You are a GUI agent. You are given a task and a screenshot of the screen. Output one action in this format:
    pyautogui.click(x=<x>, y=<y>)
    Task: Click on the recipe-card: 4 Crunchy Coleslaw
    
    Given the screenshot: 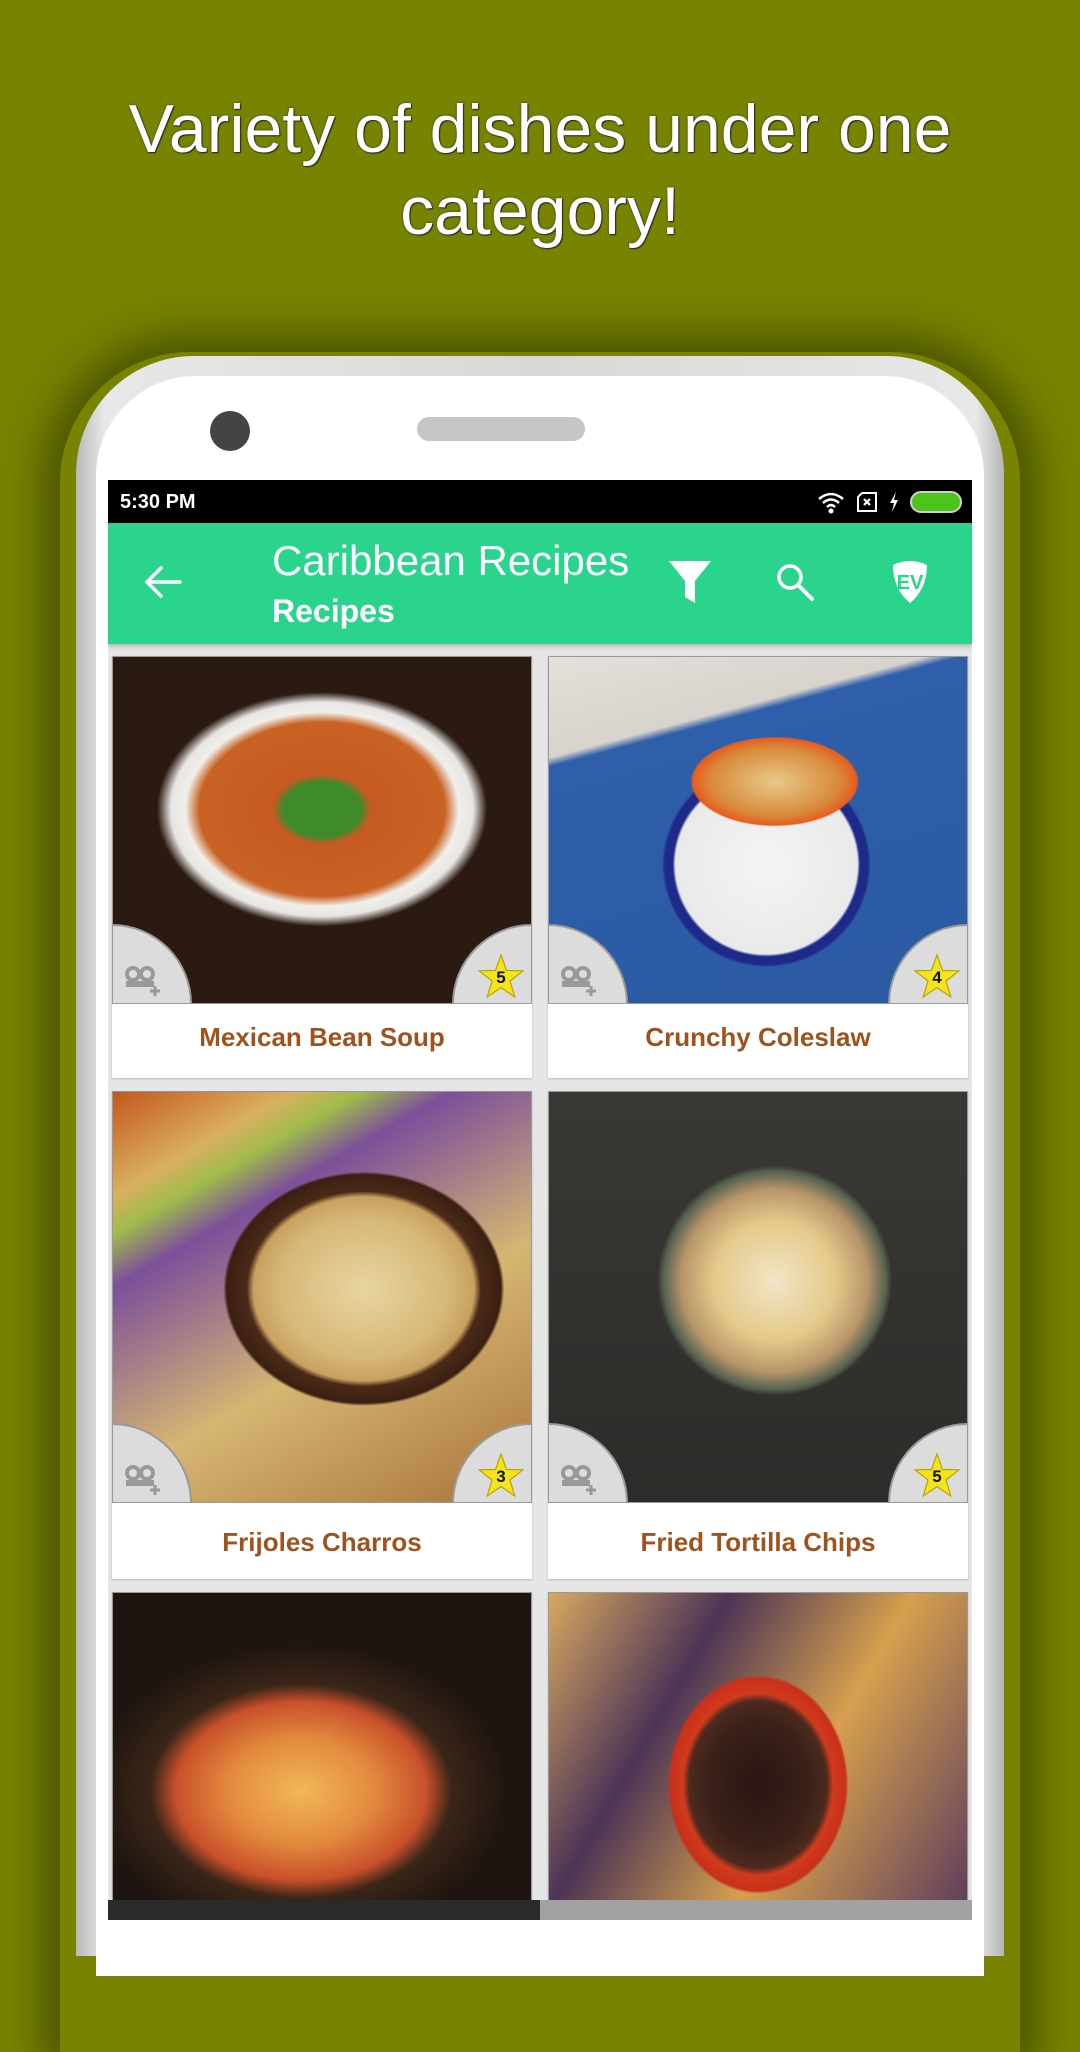 What is the action you would take?
    pyautogui.click(x=758, y=867)
    